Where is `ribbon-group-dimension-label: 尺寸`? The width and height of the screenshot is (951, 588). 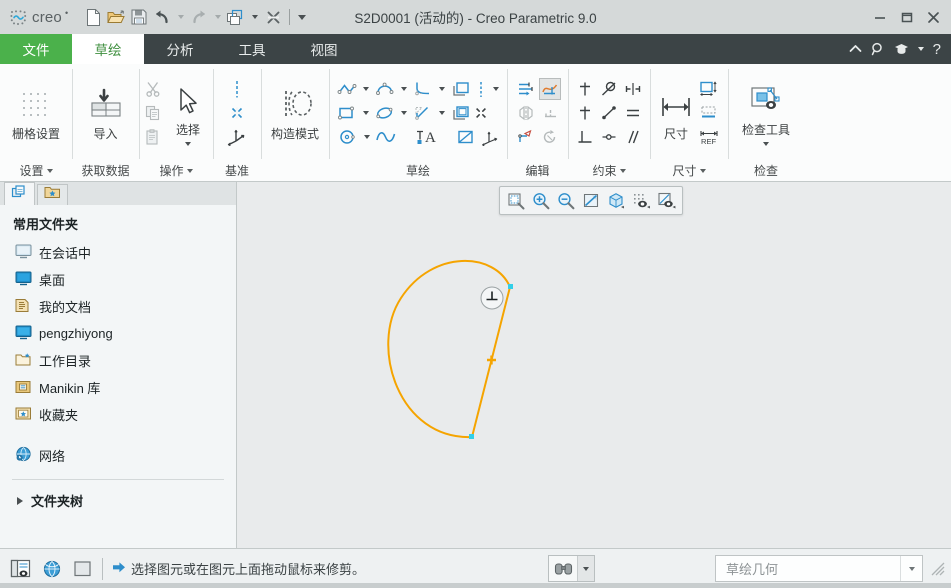 ribbon-group-dimension-label: 尺寸 is located at coordinates (689, 170).